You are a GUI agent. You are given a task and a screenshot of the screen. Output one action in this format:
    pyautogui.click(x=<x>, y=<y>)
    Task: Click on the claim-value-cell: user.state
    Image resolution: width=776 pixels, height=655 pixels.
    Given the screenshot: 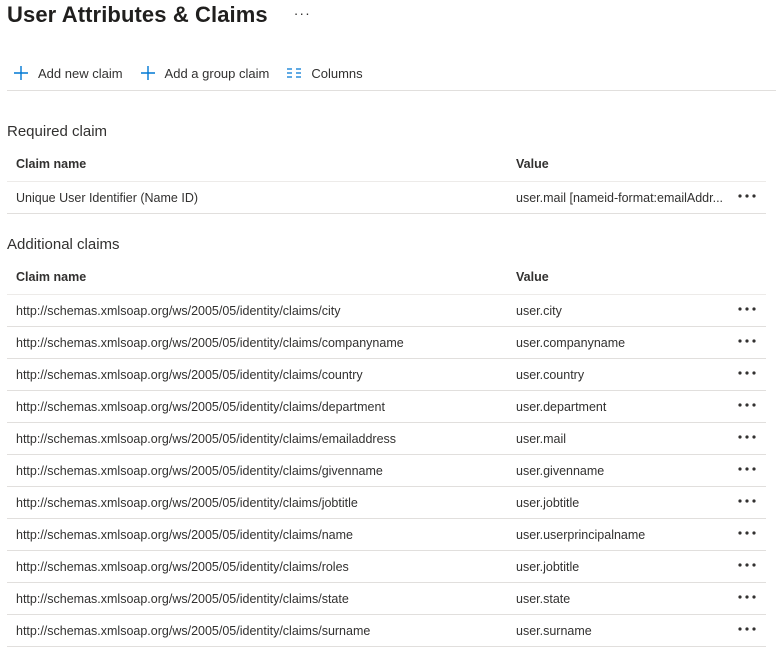 What is the action you would take?
    pyautogui.click(x=543, y=599)
    